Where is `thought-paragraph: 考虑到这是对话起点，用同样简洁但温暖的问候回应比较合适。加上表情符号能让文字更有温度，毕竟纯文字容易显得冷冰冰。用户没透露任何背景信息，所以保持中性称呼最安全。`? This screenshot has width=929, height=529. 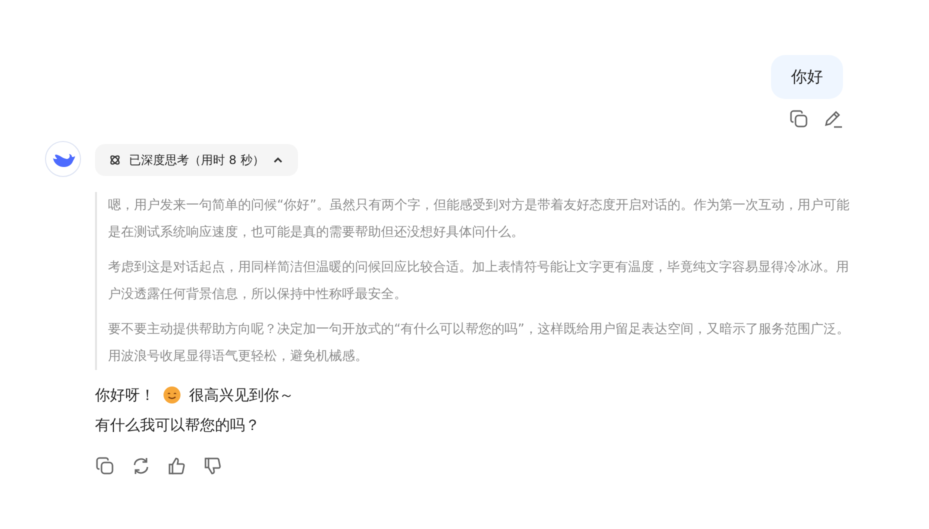
thought-paragraph: 考虑到这是对话起点，用同样简洁但温暖的问候回应比较合适。加上表情符号能让文字更有温度，毕竟纯文字容易显得冷冰冰。用户没透露任何背景信息，所以保持中性称呼最安全。 is located at coordinates (479, 281).